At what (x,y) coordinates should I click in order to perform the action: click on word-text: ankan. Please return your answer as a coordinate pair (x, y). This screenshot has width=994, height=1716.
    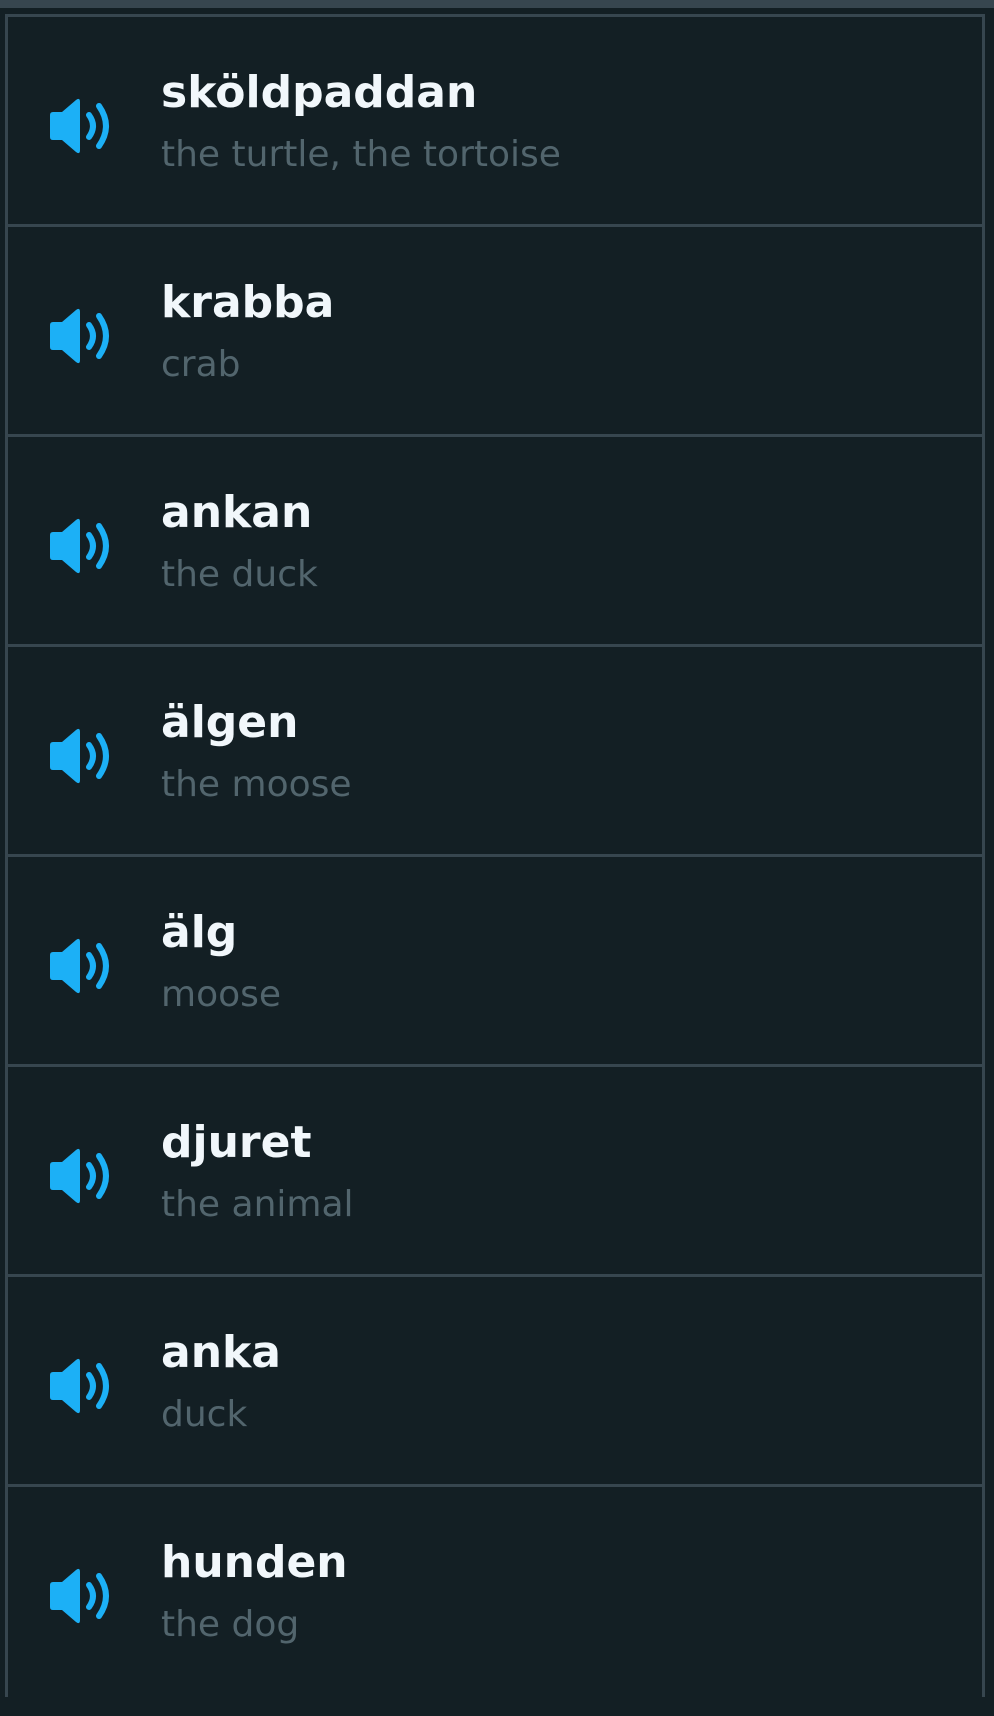
    Looking at the image, I should click on (237, 512).